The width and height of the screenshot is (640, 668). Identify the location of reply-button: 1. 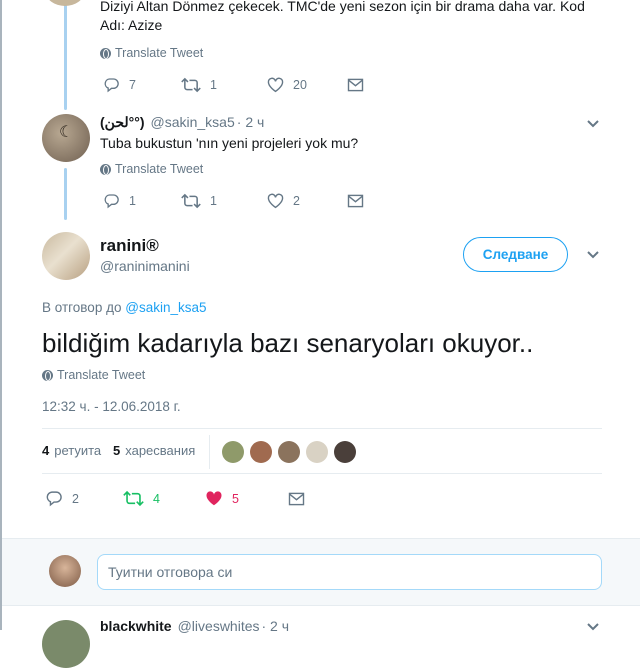
(142, 201).